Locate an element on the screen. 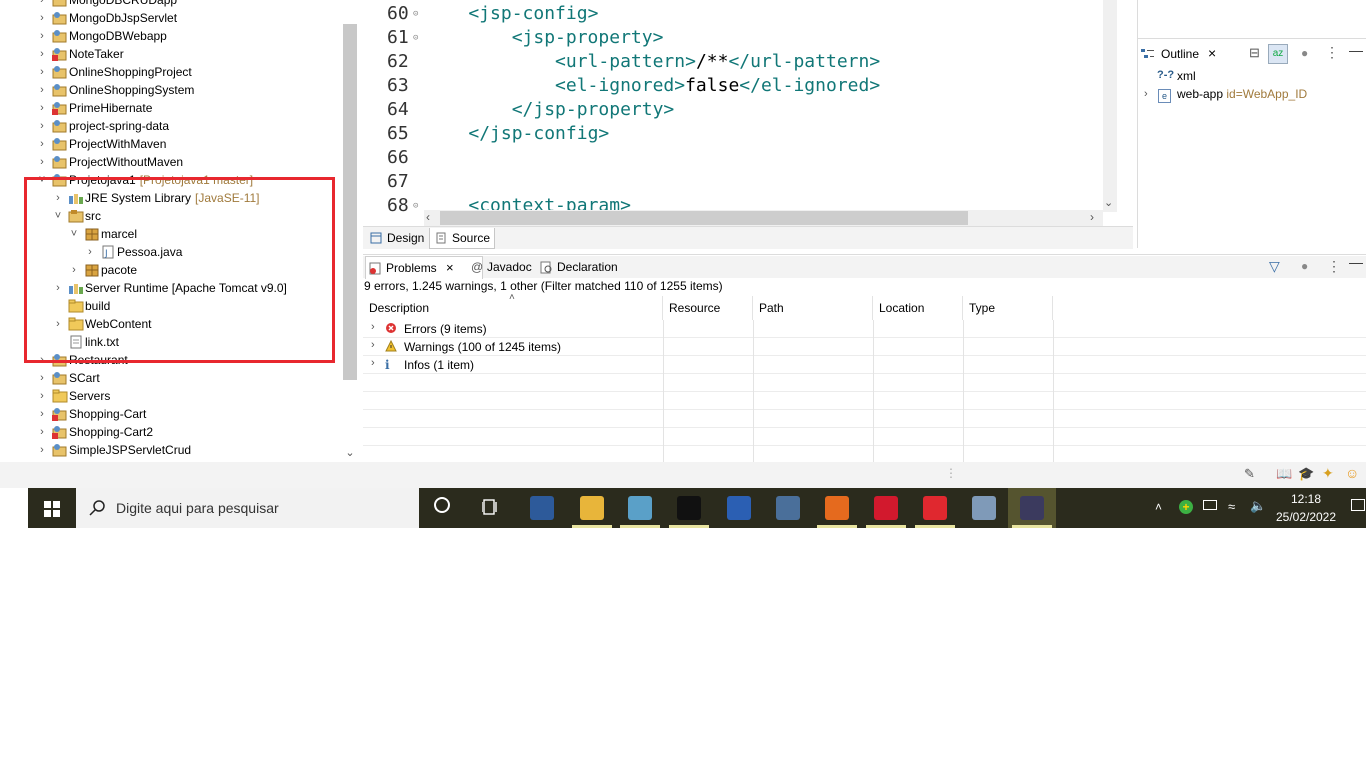  taskbar-search-box: Digite aqui para pesquisar is located at coordinates (247, 508).